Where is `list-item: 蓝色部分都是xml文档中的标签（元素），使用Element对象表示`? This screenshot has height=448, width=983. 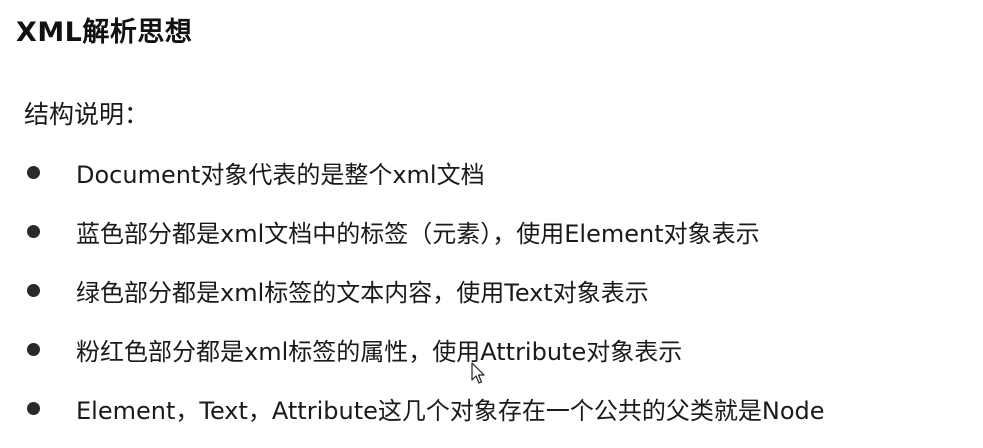 list-item: 蓝色部分都是xml文档中的标签（元素），使用Element对象表示 is located at coordinates (491, 239).